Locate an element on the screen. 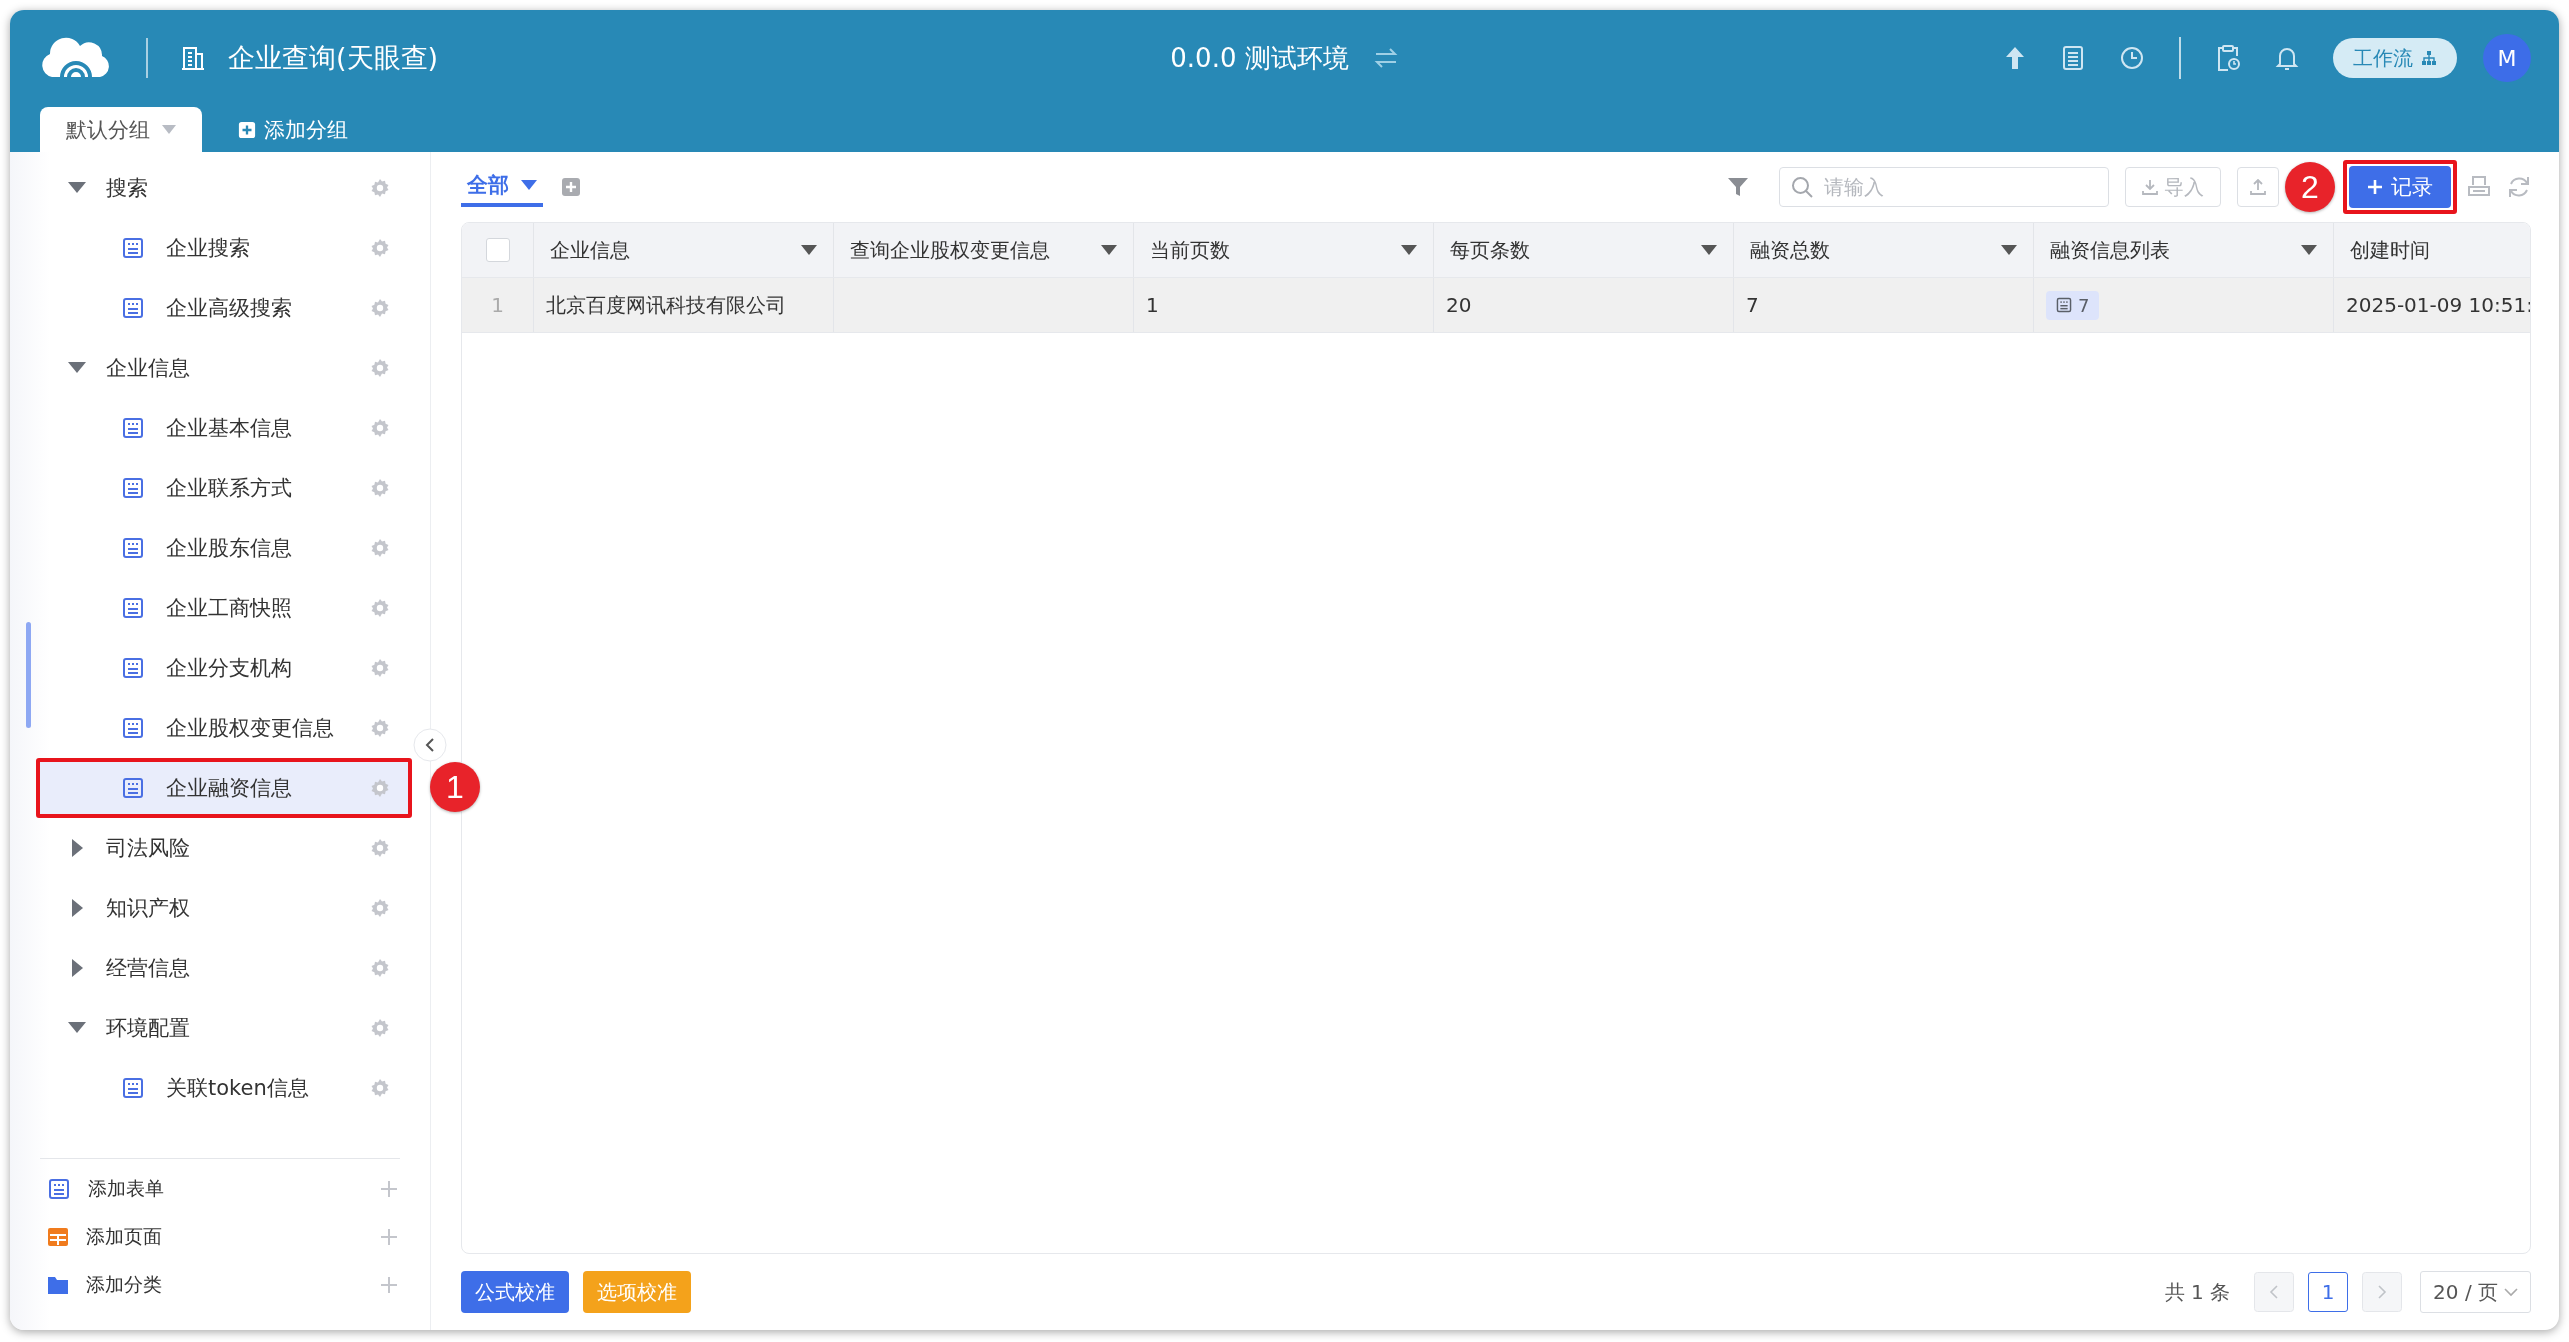  tree-item: 知识产权 is located at coordinates (223, 908).